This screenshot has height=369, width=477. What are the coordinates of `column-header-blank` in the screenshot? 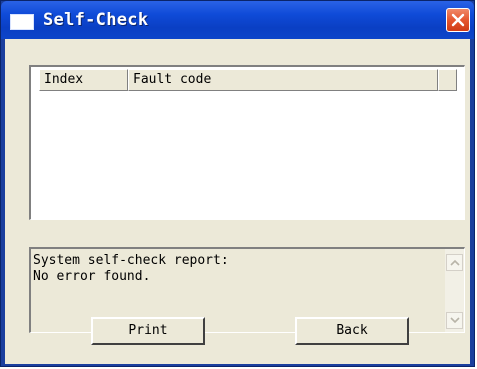 It's located at (447, 80).